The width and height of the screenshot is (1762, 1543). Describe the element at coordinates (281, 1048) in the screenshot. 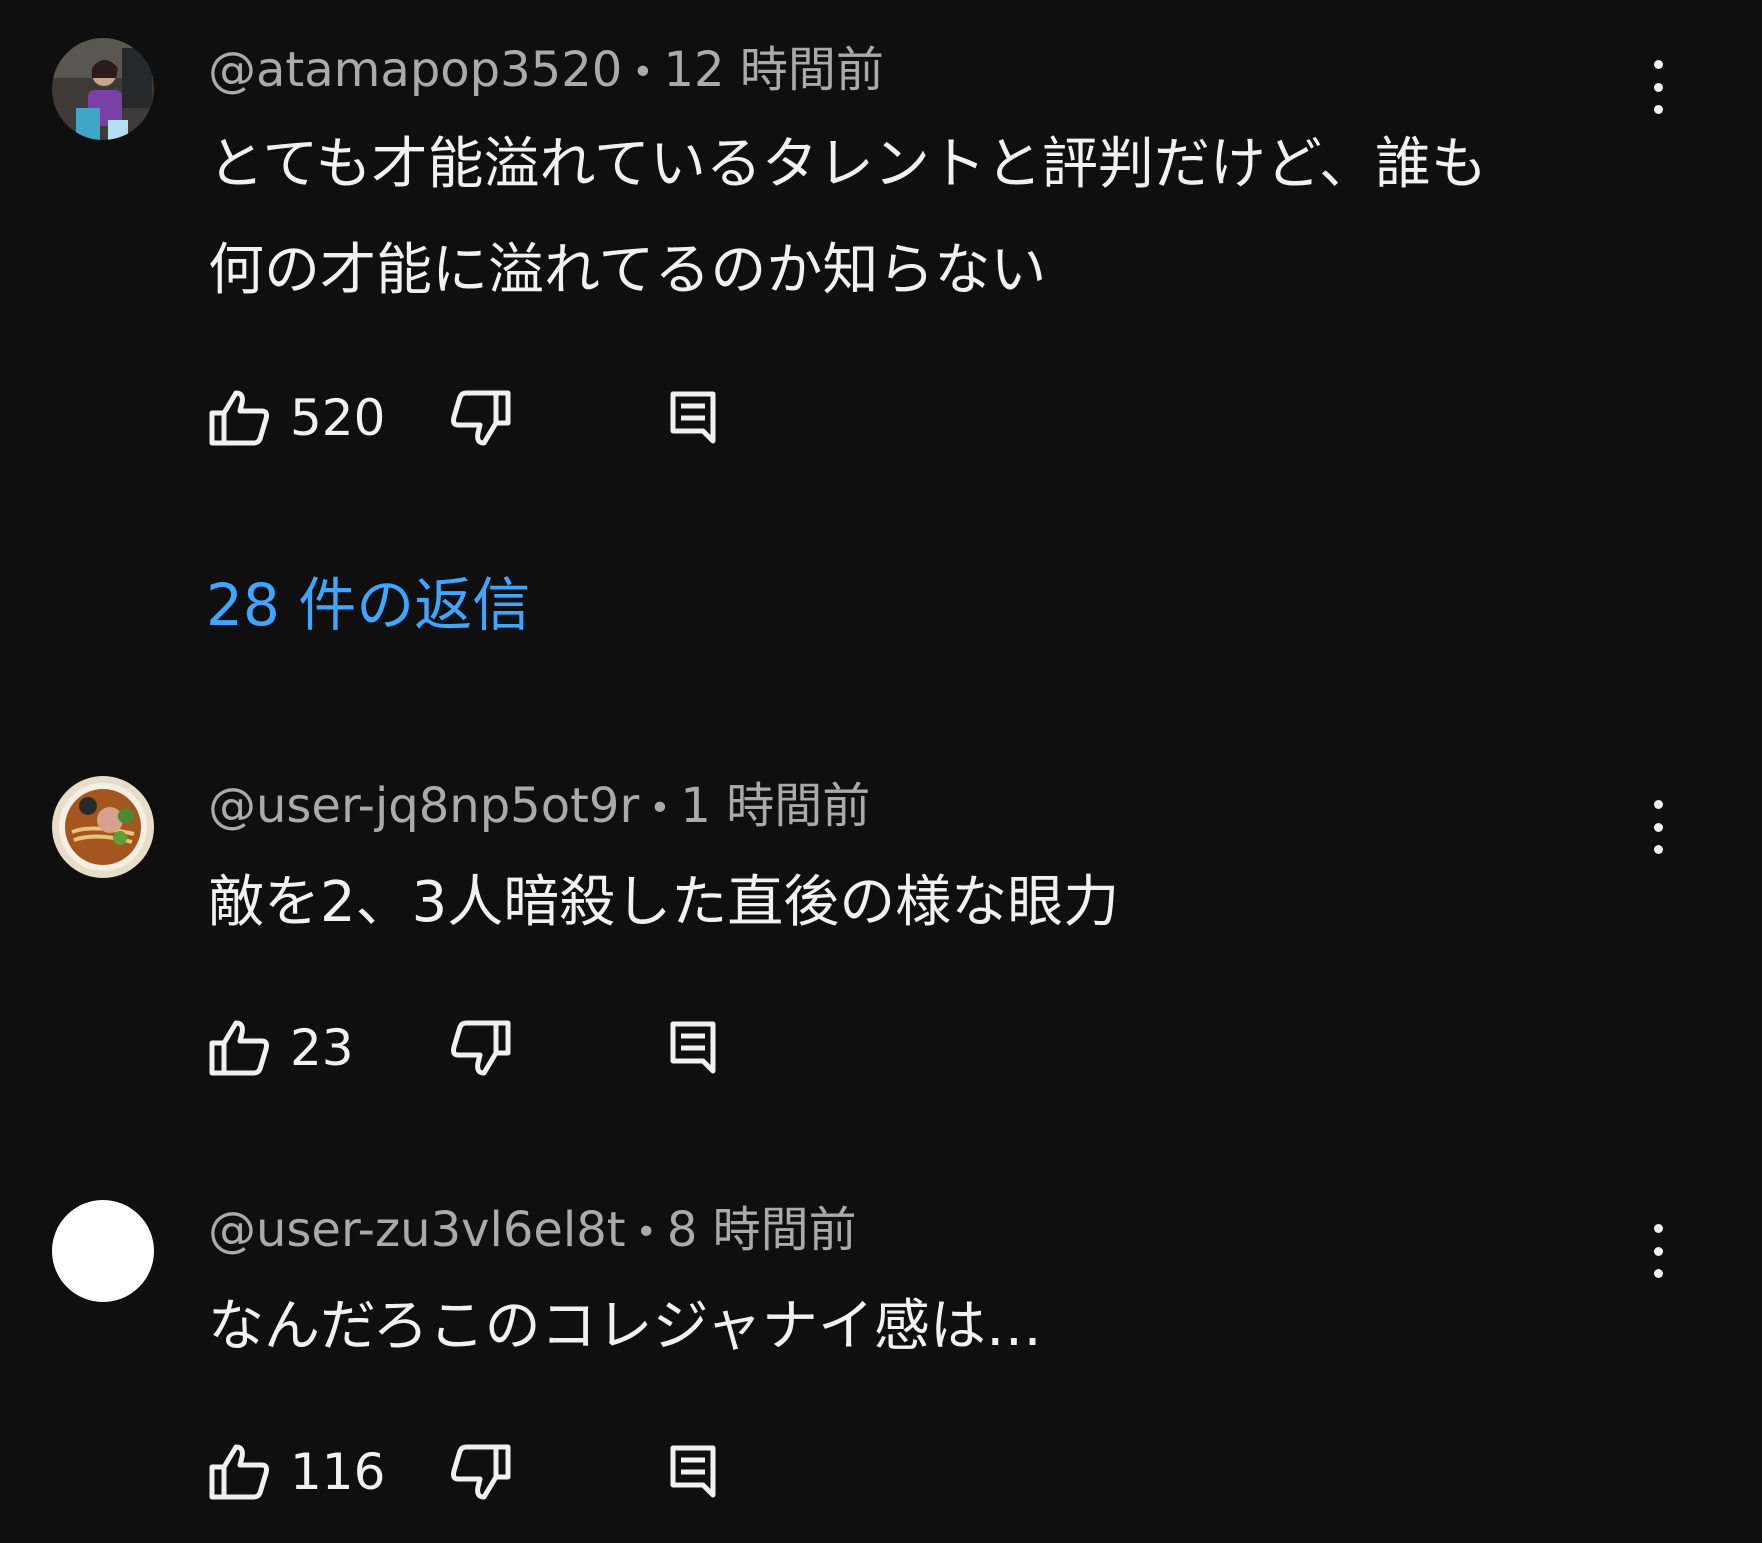

I see `like-button: 23` at that location.